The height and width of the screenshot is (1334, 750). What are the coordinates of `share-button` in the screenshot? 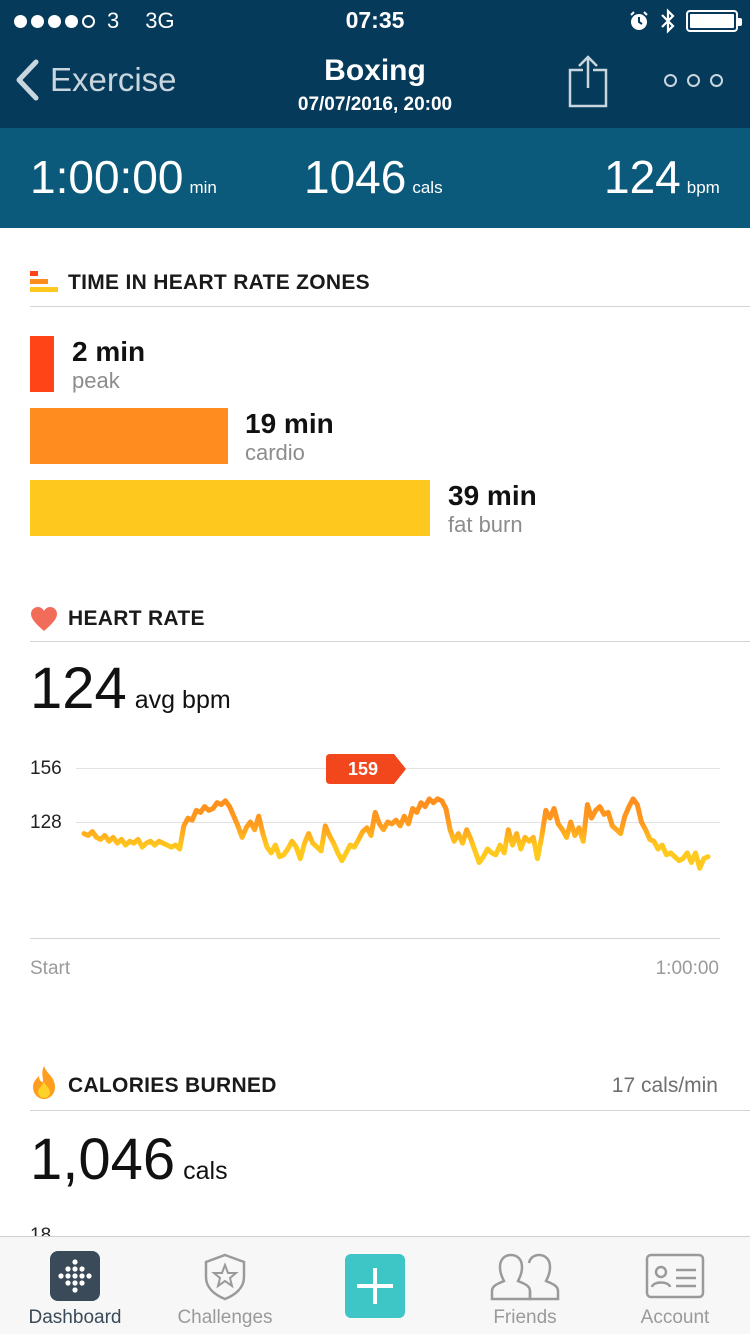 It's located at (589, 84).